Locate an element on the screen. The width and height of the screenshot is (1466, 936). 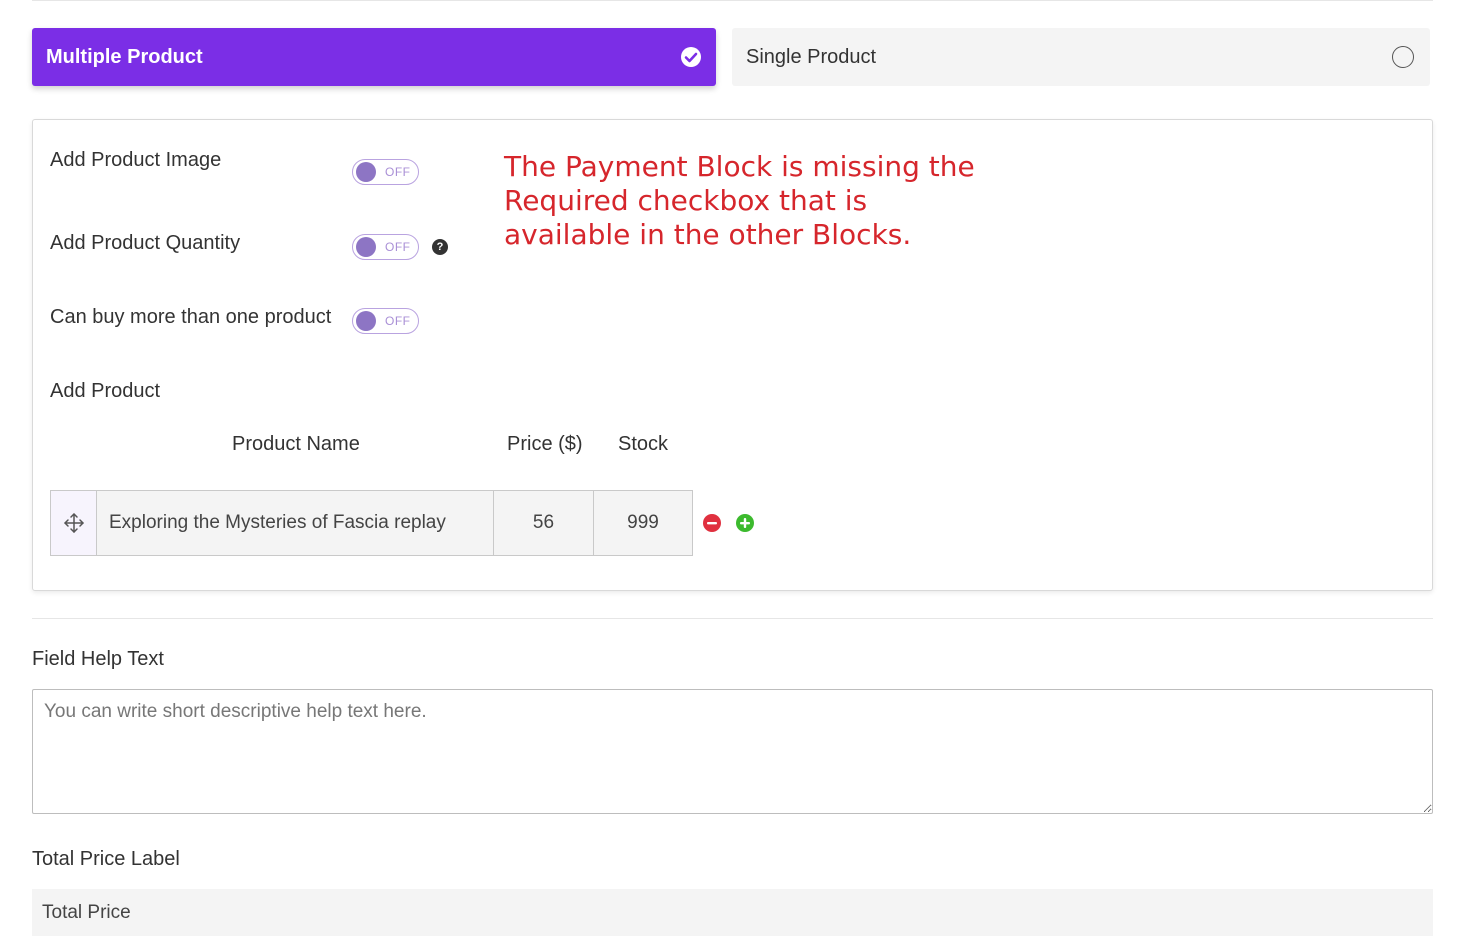
move-arrows-icon is located at coordinates (73, 523).